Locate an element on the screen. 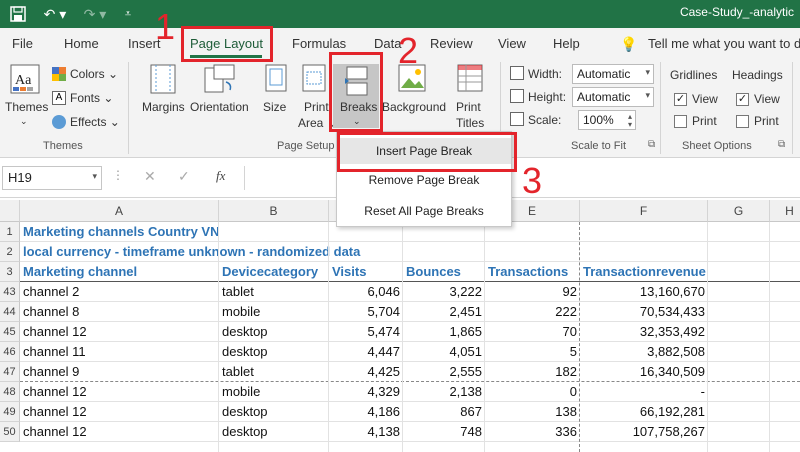 Image resolution: width=800 pixels, height=452 pixels. print-area-icon is located at coordinates (315, 81).